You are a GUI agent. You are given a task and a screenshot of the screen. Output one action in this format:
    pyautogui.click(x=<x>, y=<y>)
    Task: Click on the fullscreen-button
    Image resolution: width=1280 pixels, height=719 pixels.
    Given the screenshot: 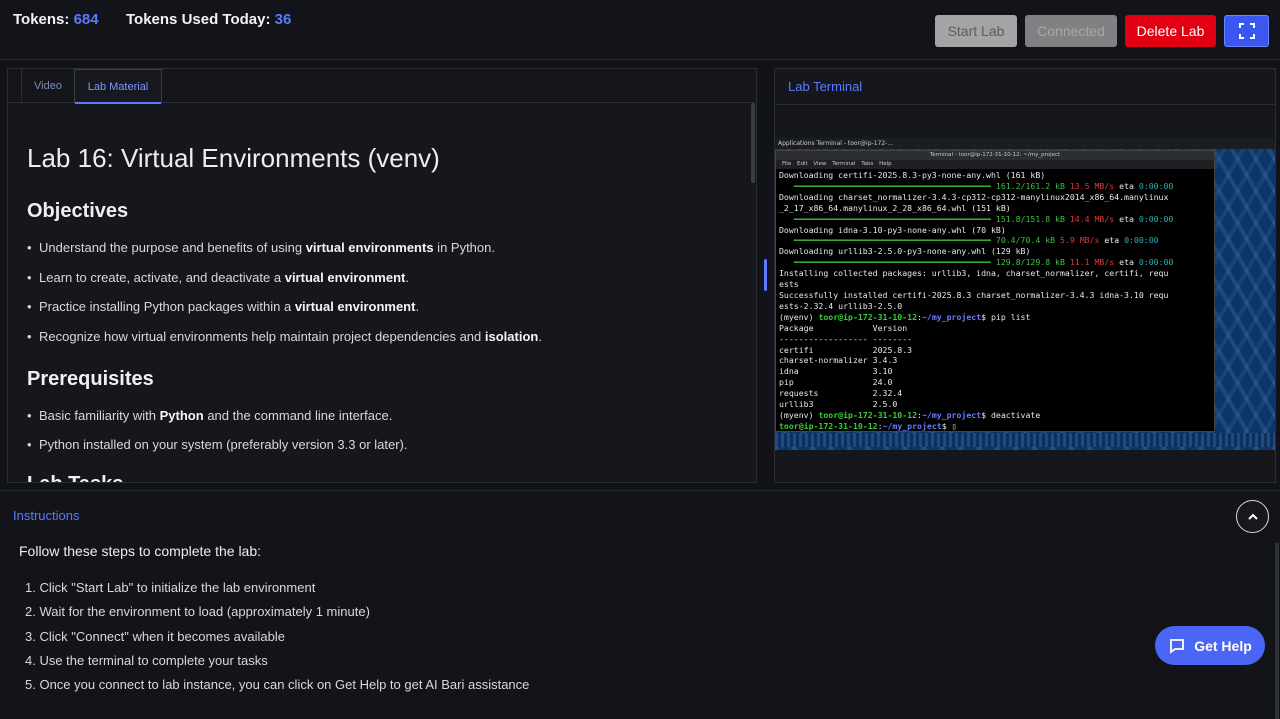 What is the action you would take?
    pyautogui.click(x=1246, y=31)
    